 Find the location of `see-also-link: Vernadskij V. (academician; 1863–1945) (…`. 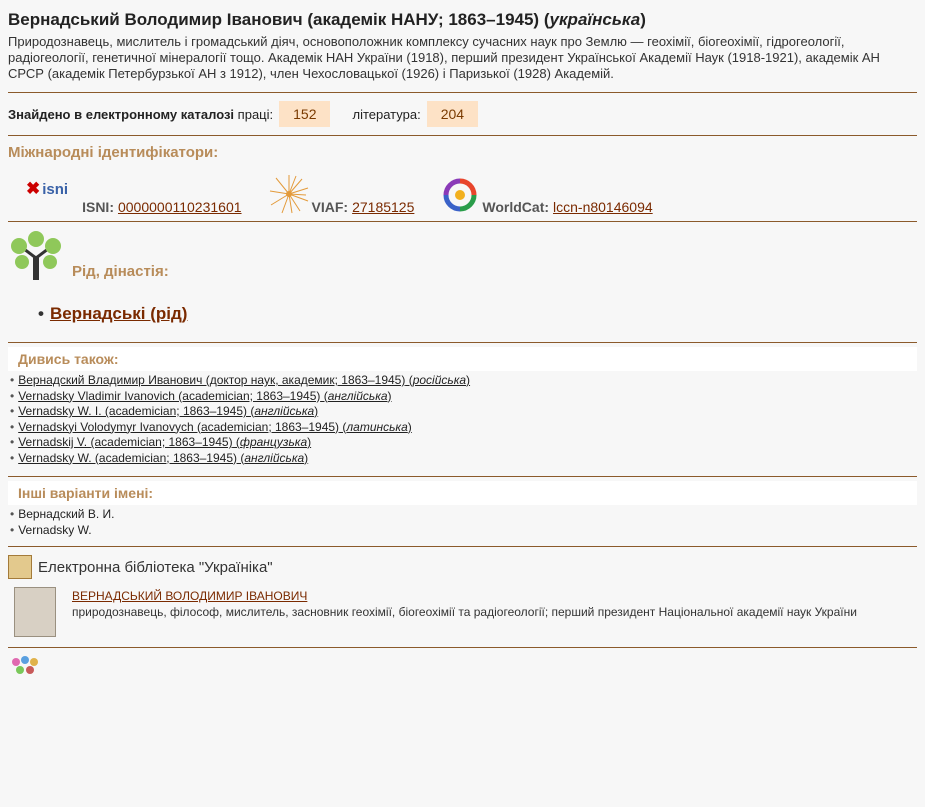

see-also-link: Vernadskij V. (academician; 1863–1945) (… is located at coordinates (164, 442).